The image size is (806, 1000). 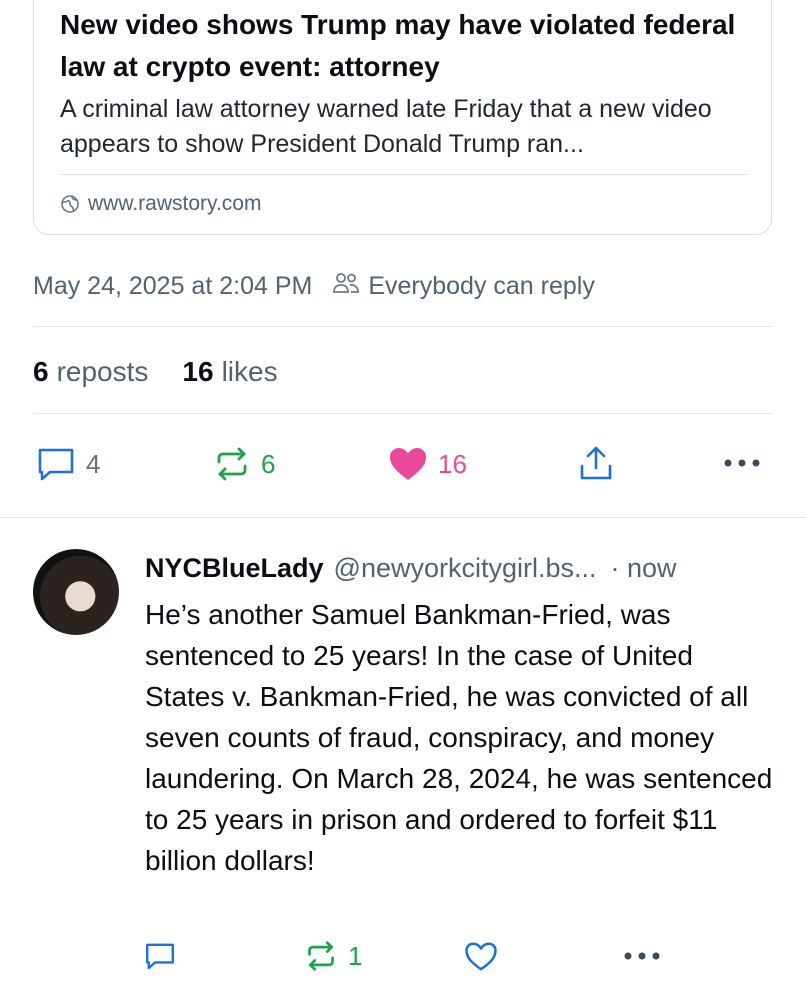 What do you see at coordinates (403, 517) in the screenshot?
I see `post-divider` at bounding box center [403, 517].